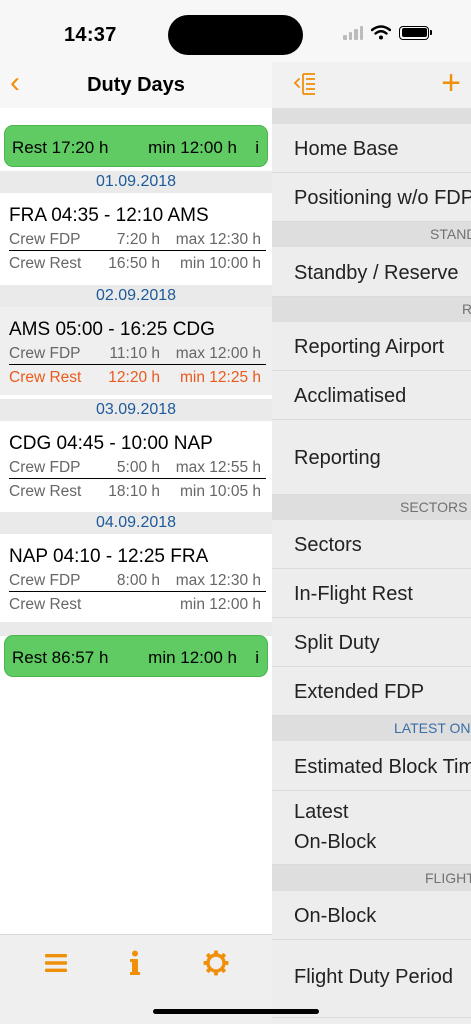 This screenshot has height=1024, width=471. What do you see at coordinates (109, 215) in the screenshot?
I see `duty-route: FRA 04:35 - 12:10 AMS` at bounding box center [109, 215].